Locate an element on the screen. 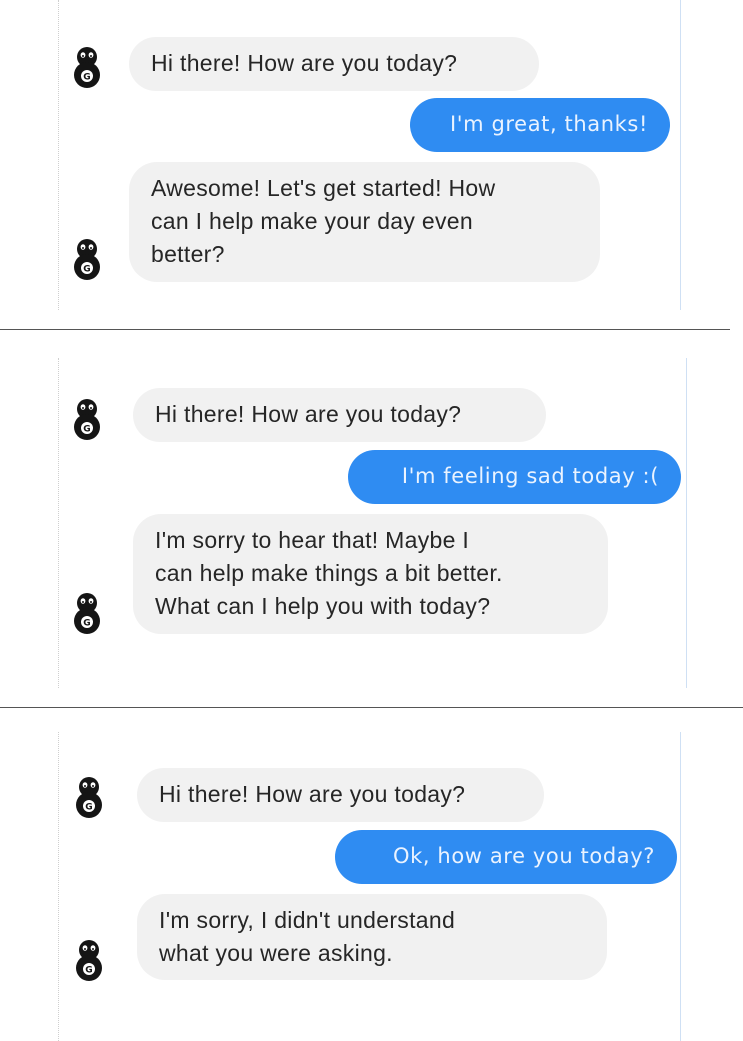 The width and height of the screenshot is (743, 1041). user-message: I'm feeling sad today :( is located at coordinates (514, 477).